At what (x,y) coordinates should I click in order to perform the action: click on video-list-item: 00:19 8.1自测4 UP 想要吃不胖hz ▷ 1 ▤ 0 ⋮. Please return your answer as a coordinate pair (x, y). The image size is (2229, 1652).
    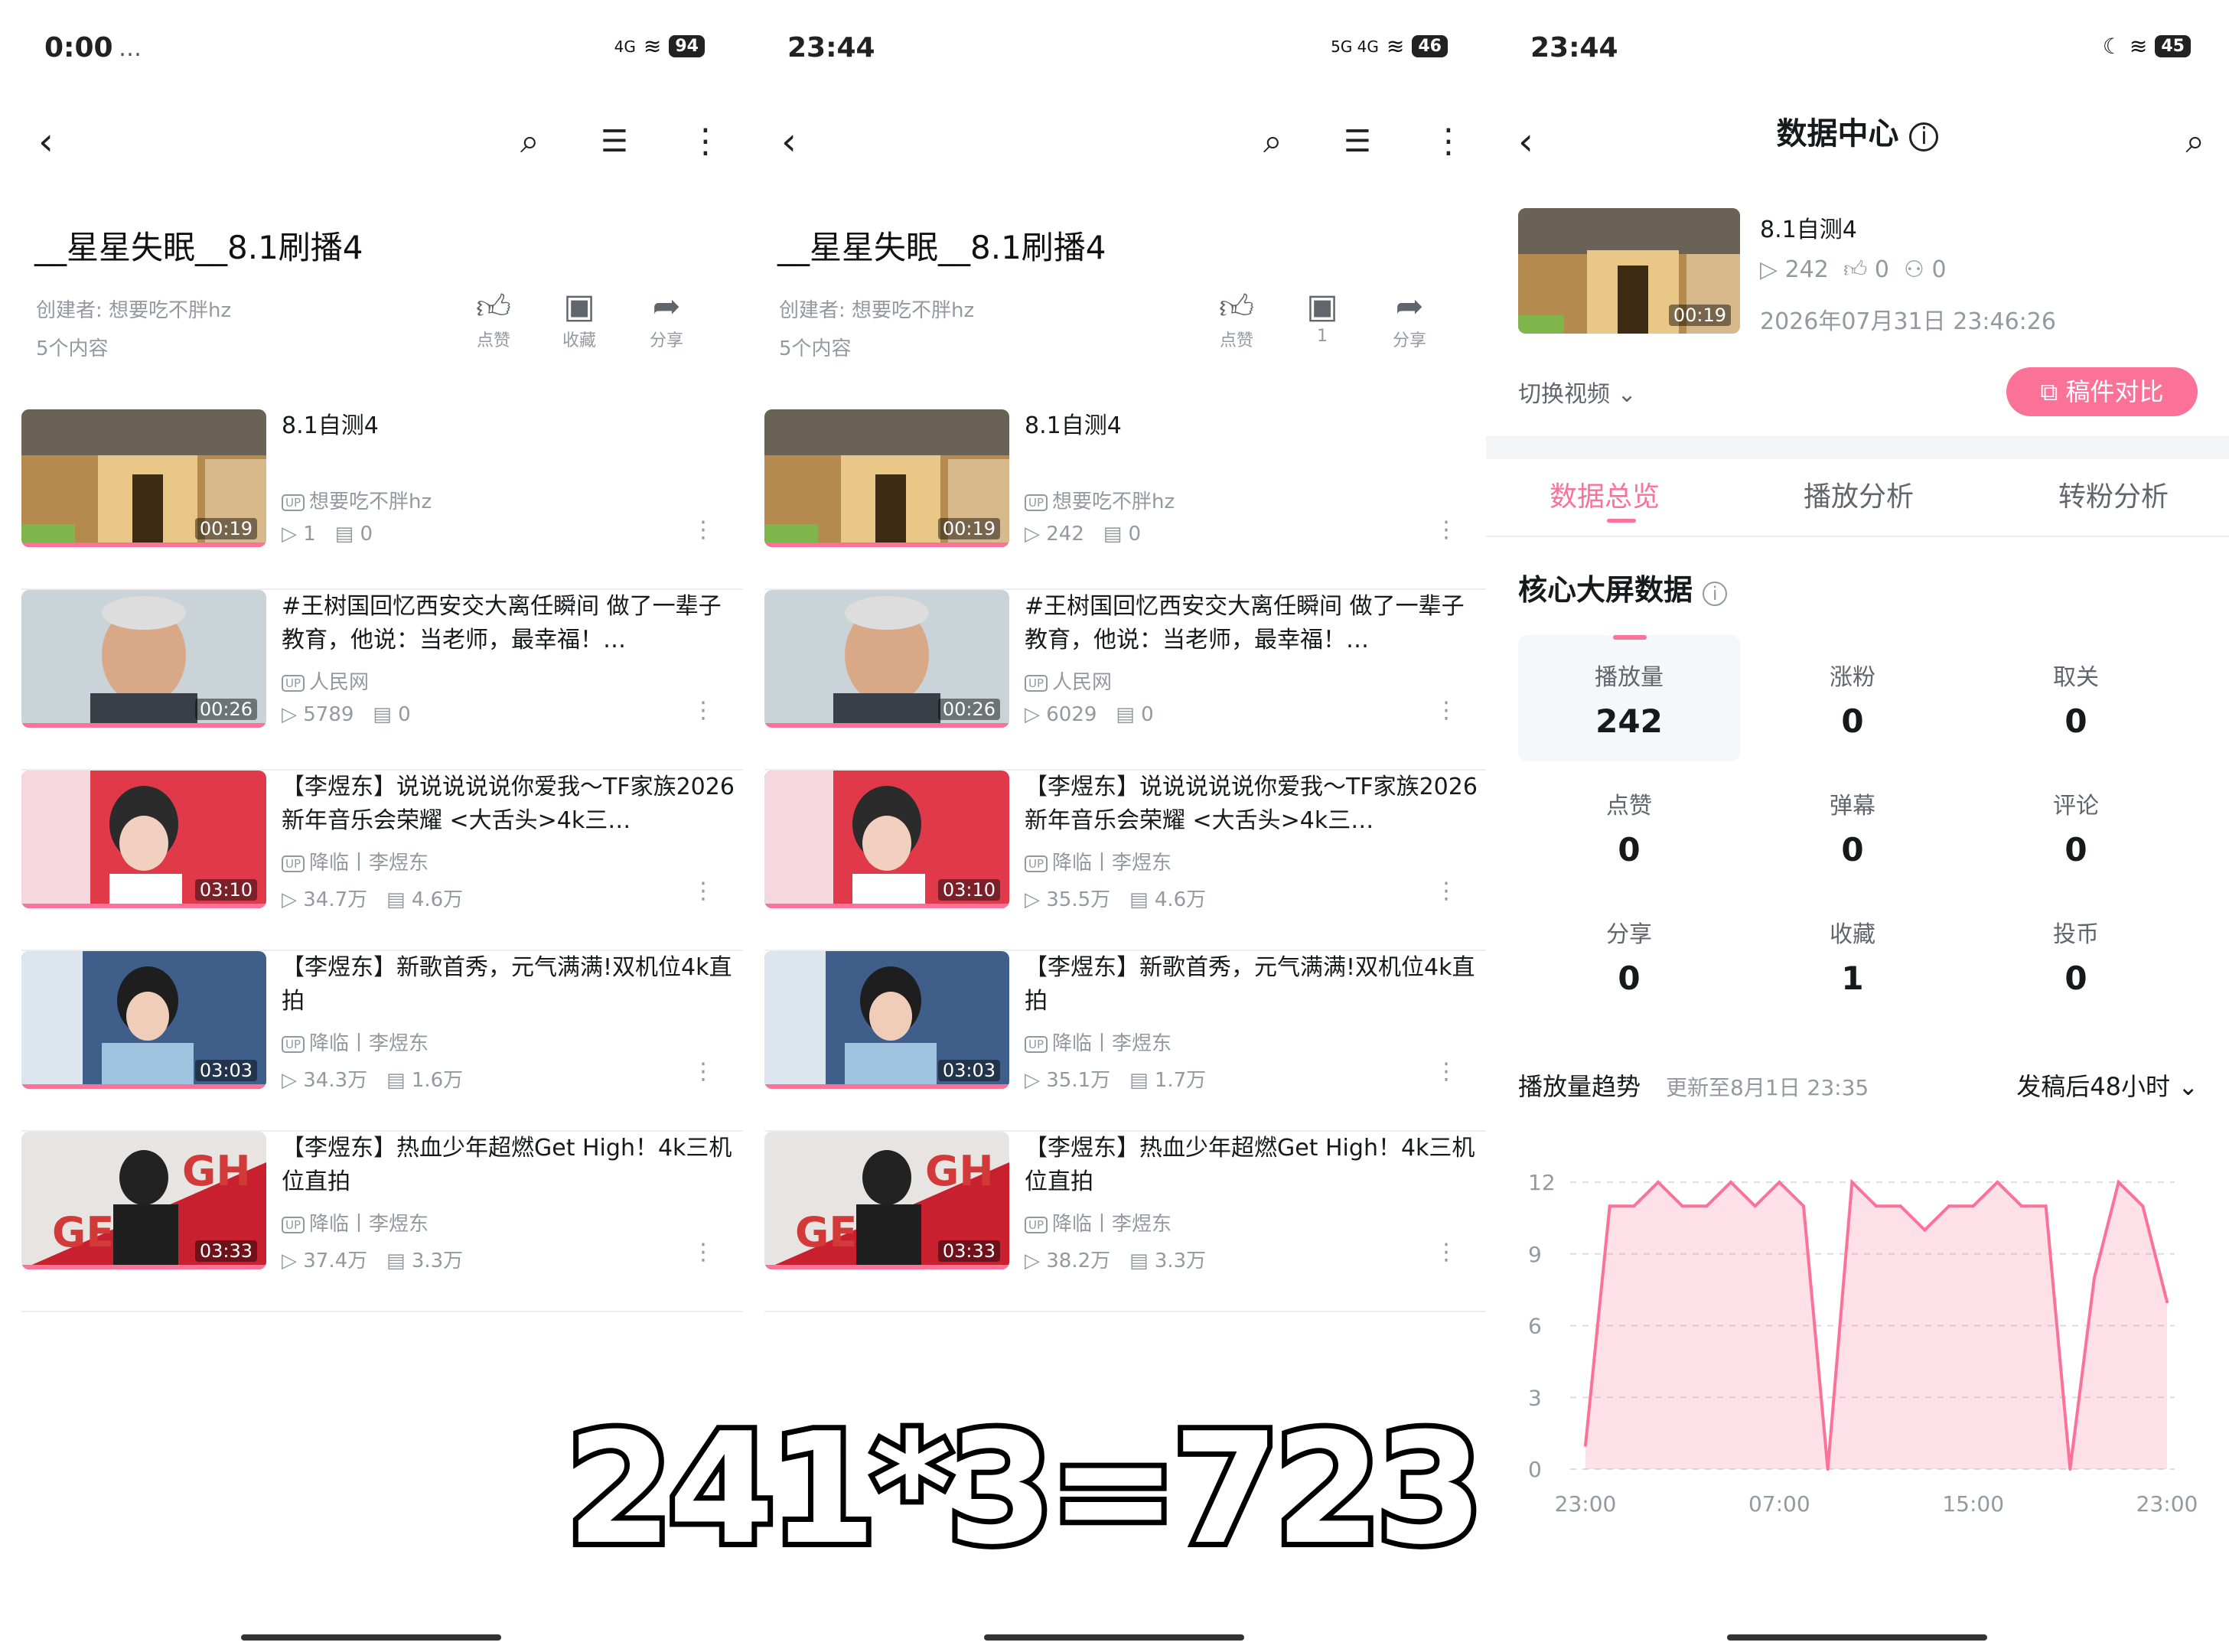
    Looking at the image, I should click on (382, 500).